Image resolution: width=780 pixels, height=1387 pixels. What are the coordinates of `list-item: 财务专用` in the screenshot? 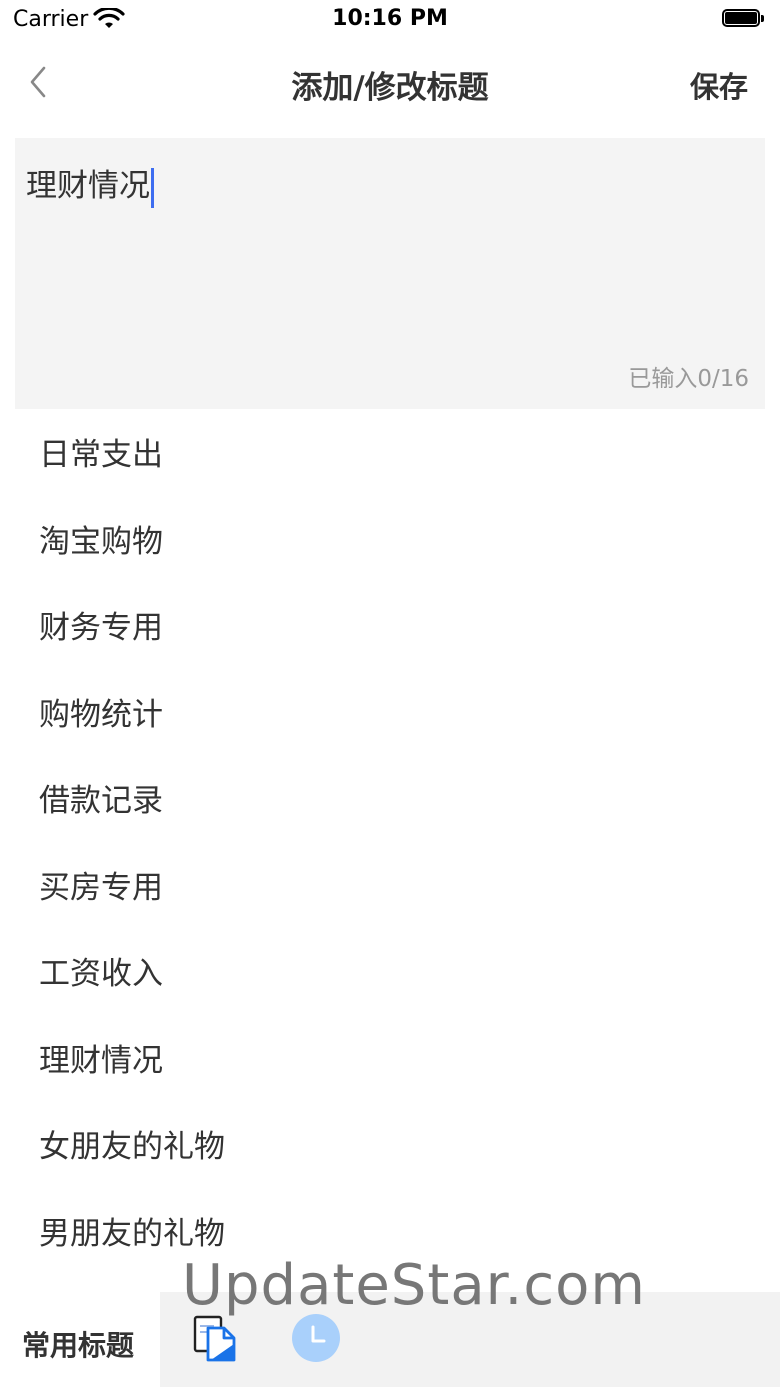 It's located at (390, 628).